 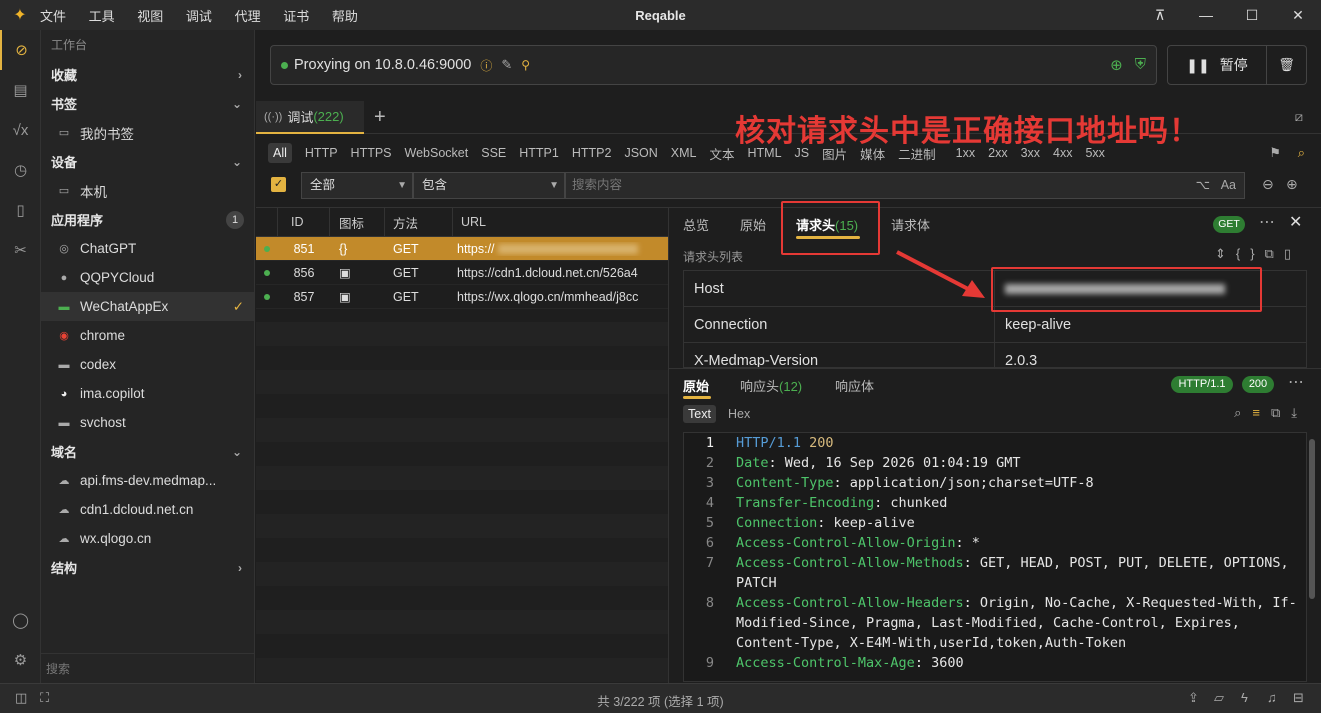 What do you see at coordinates (1299, 117) in the screenshot?
I see `layout-toggle-icon: ⧄` at bounding box center [1299, 117].